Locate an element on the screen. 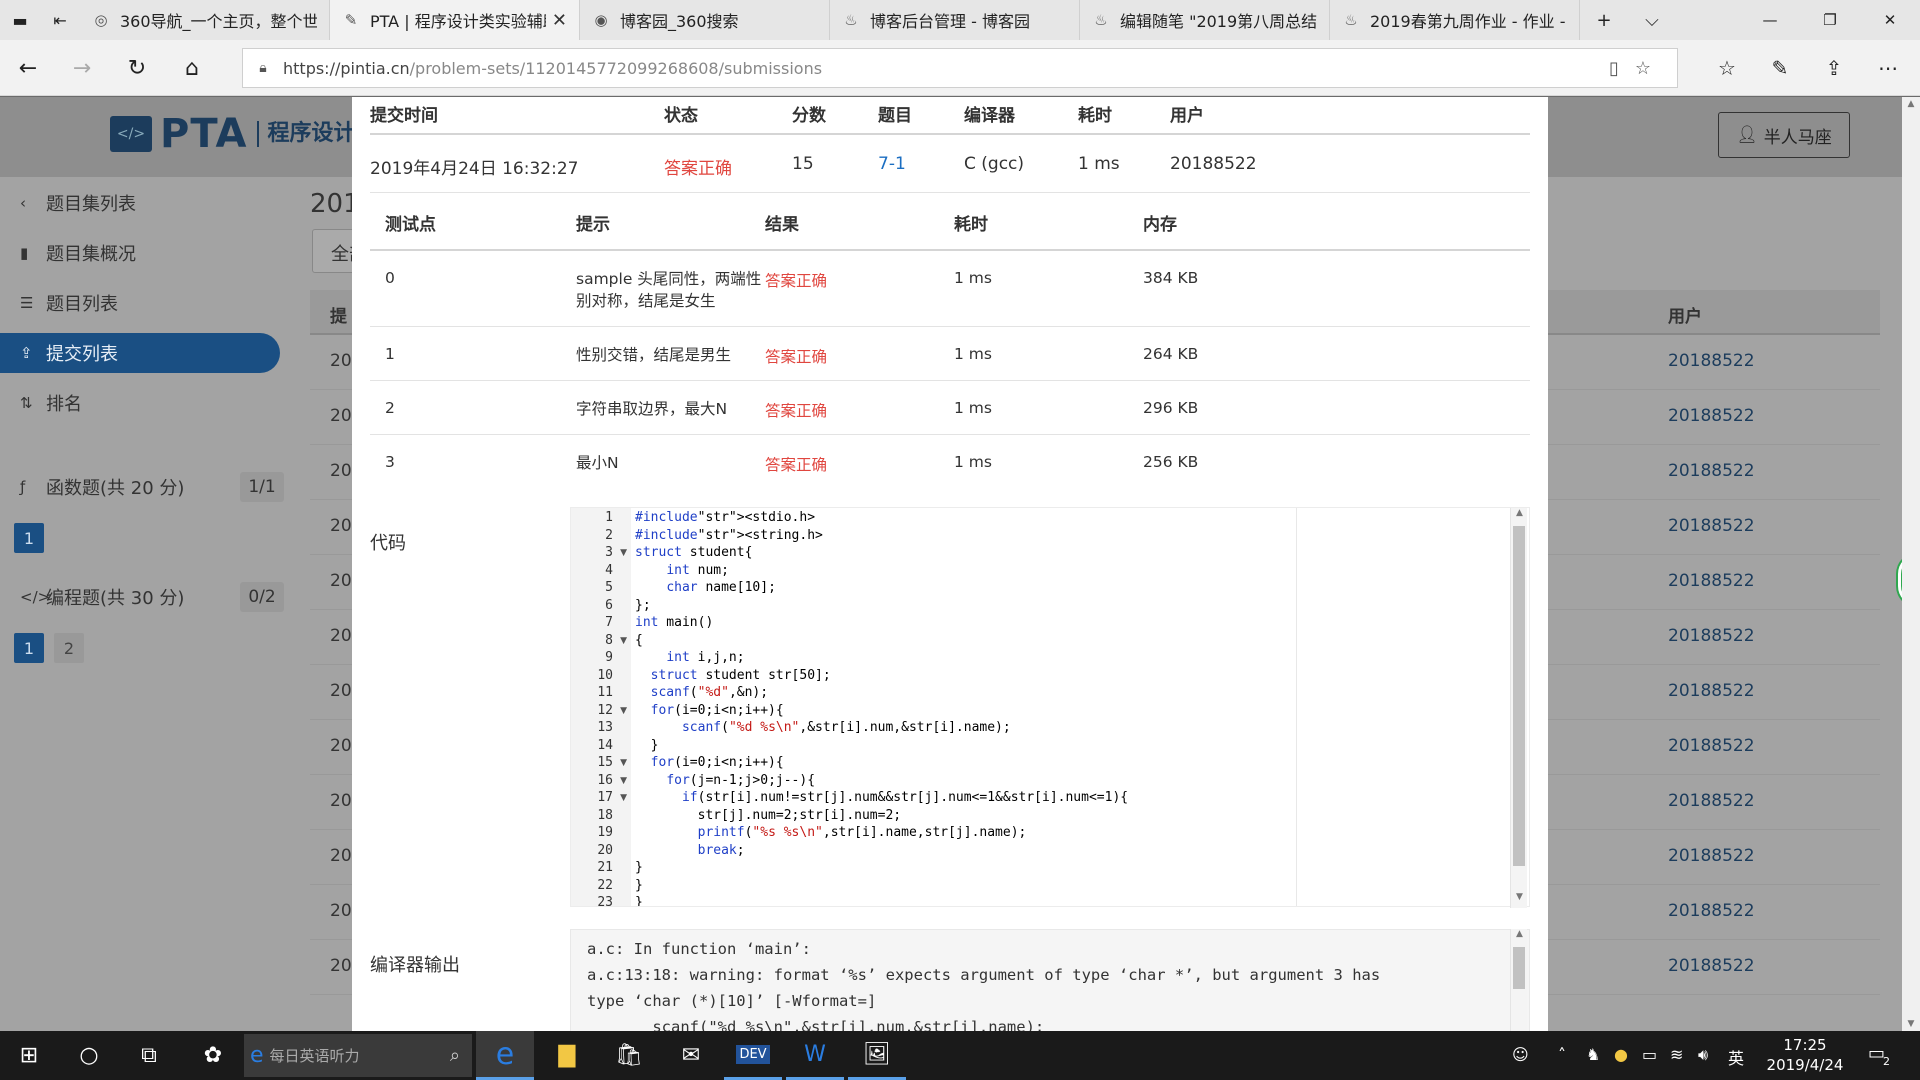 The width and height of the screenshot is (1920, 1080). editor-scroll-thumb is located at coordinates (1519, 696).